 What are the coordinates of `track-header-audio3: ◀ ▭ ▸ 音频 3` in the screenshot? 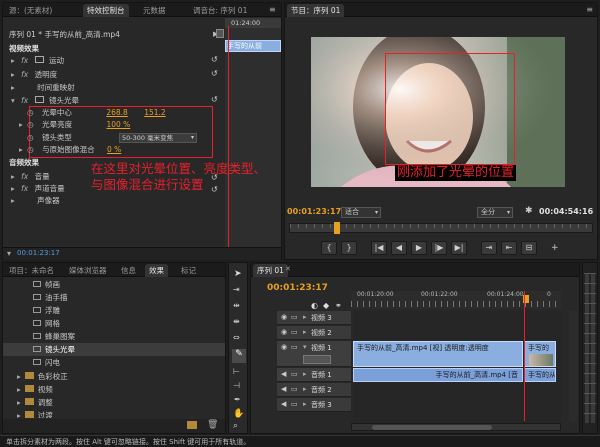 It's located at (314, 405).